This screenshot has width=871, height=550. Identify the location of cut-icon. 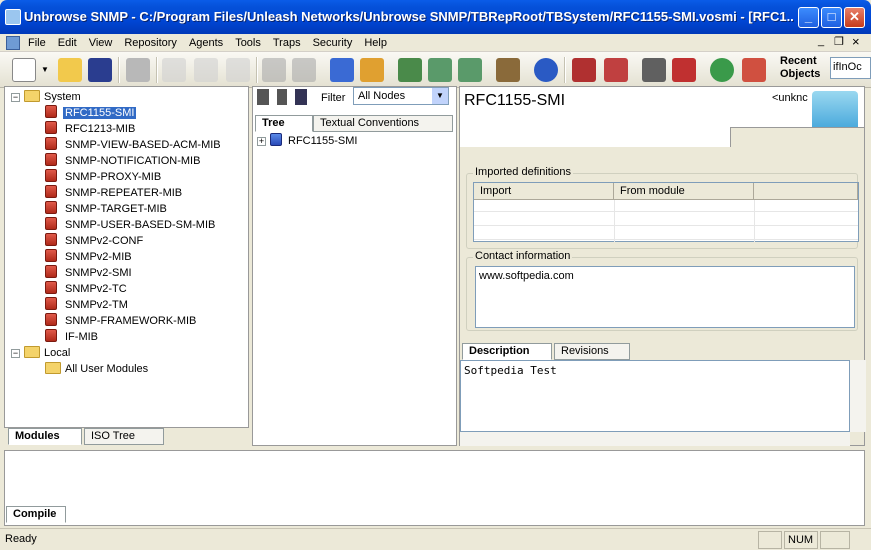
(174, 70).